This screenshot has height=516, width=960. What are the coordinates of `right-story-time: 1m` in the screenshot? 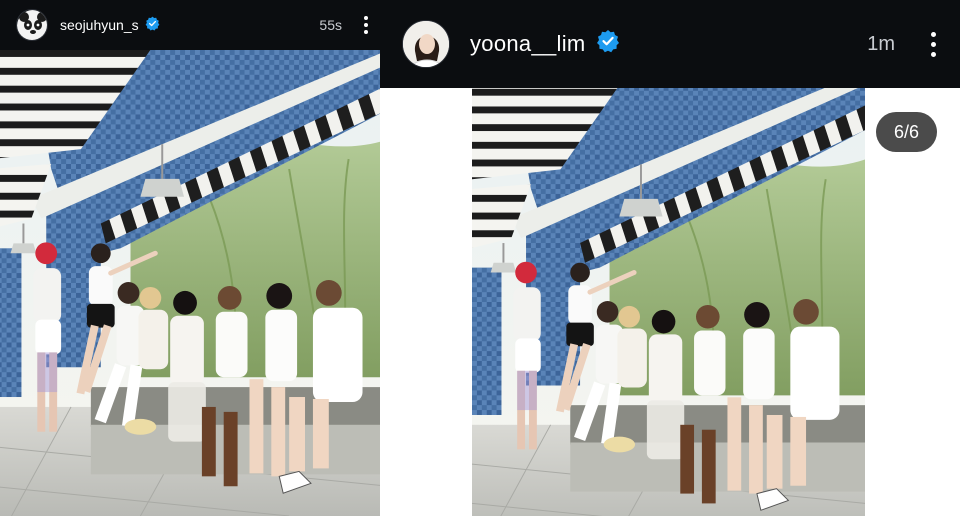 It's located at (881, 43).